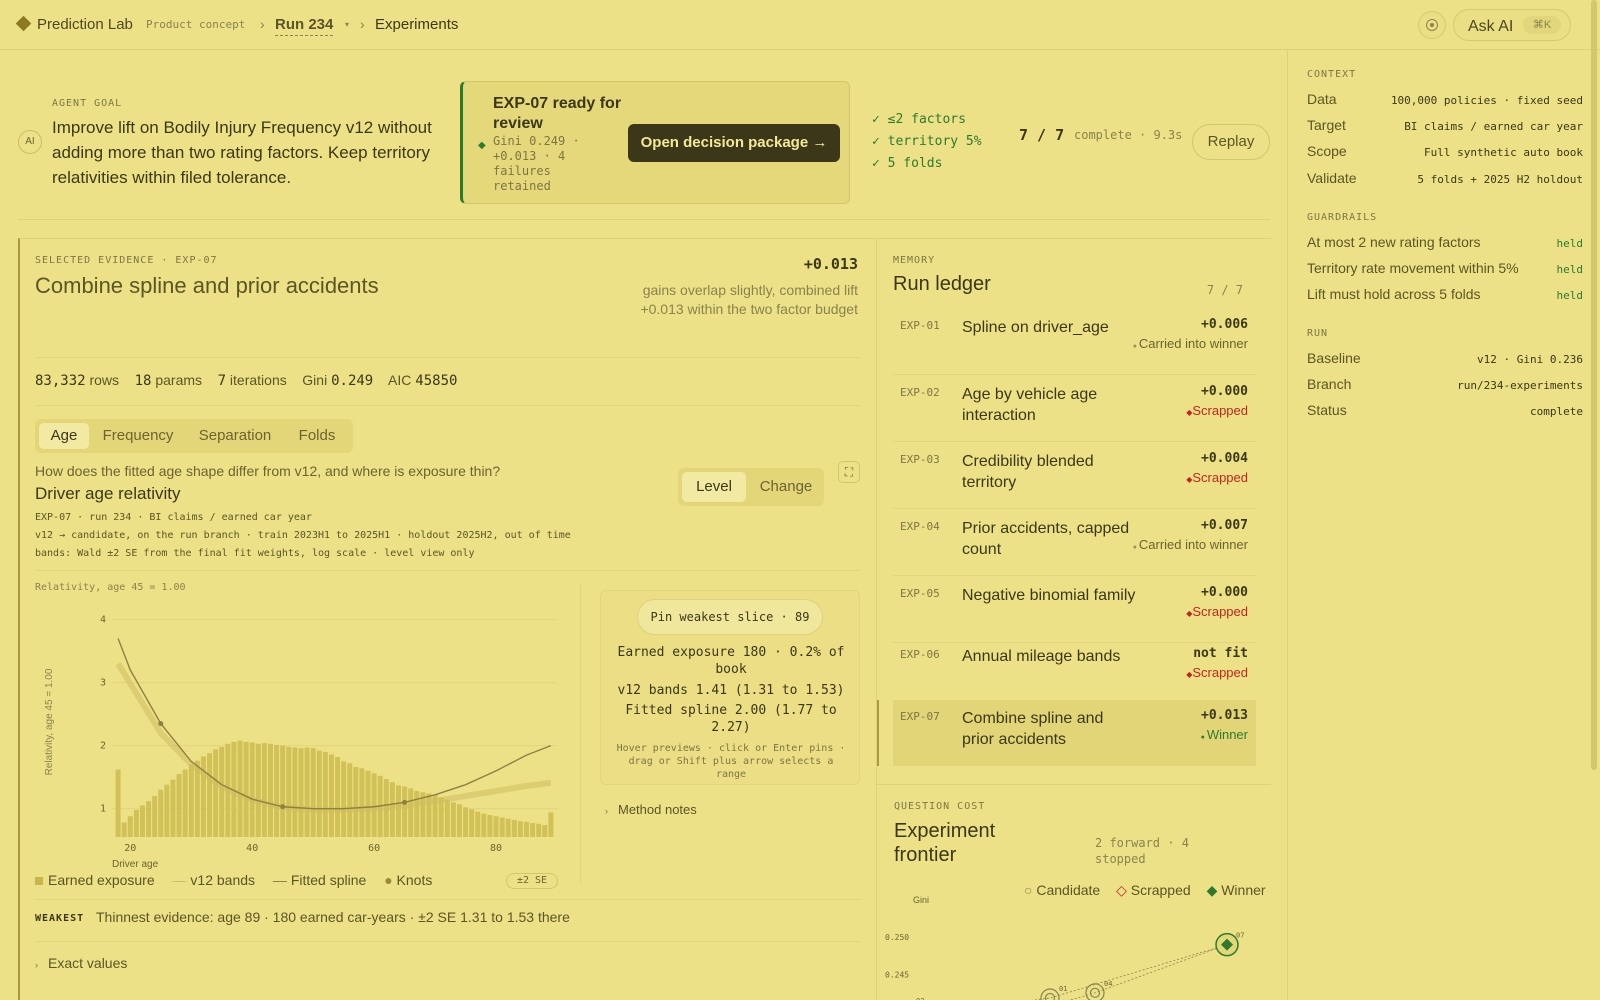  I want to click on point-label: 07, so click(1240, 936).